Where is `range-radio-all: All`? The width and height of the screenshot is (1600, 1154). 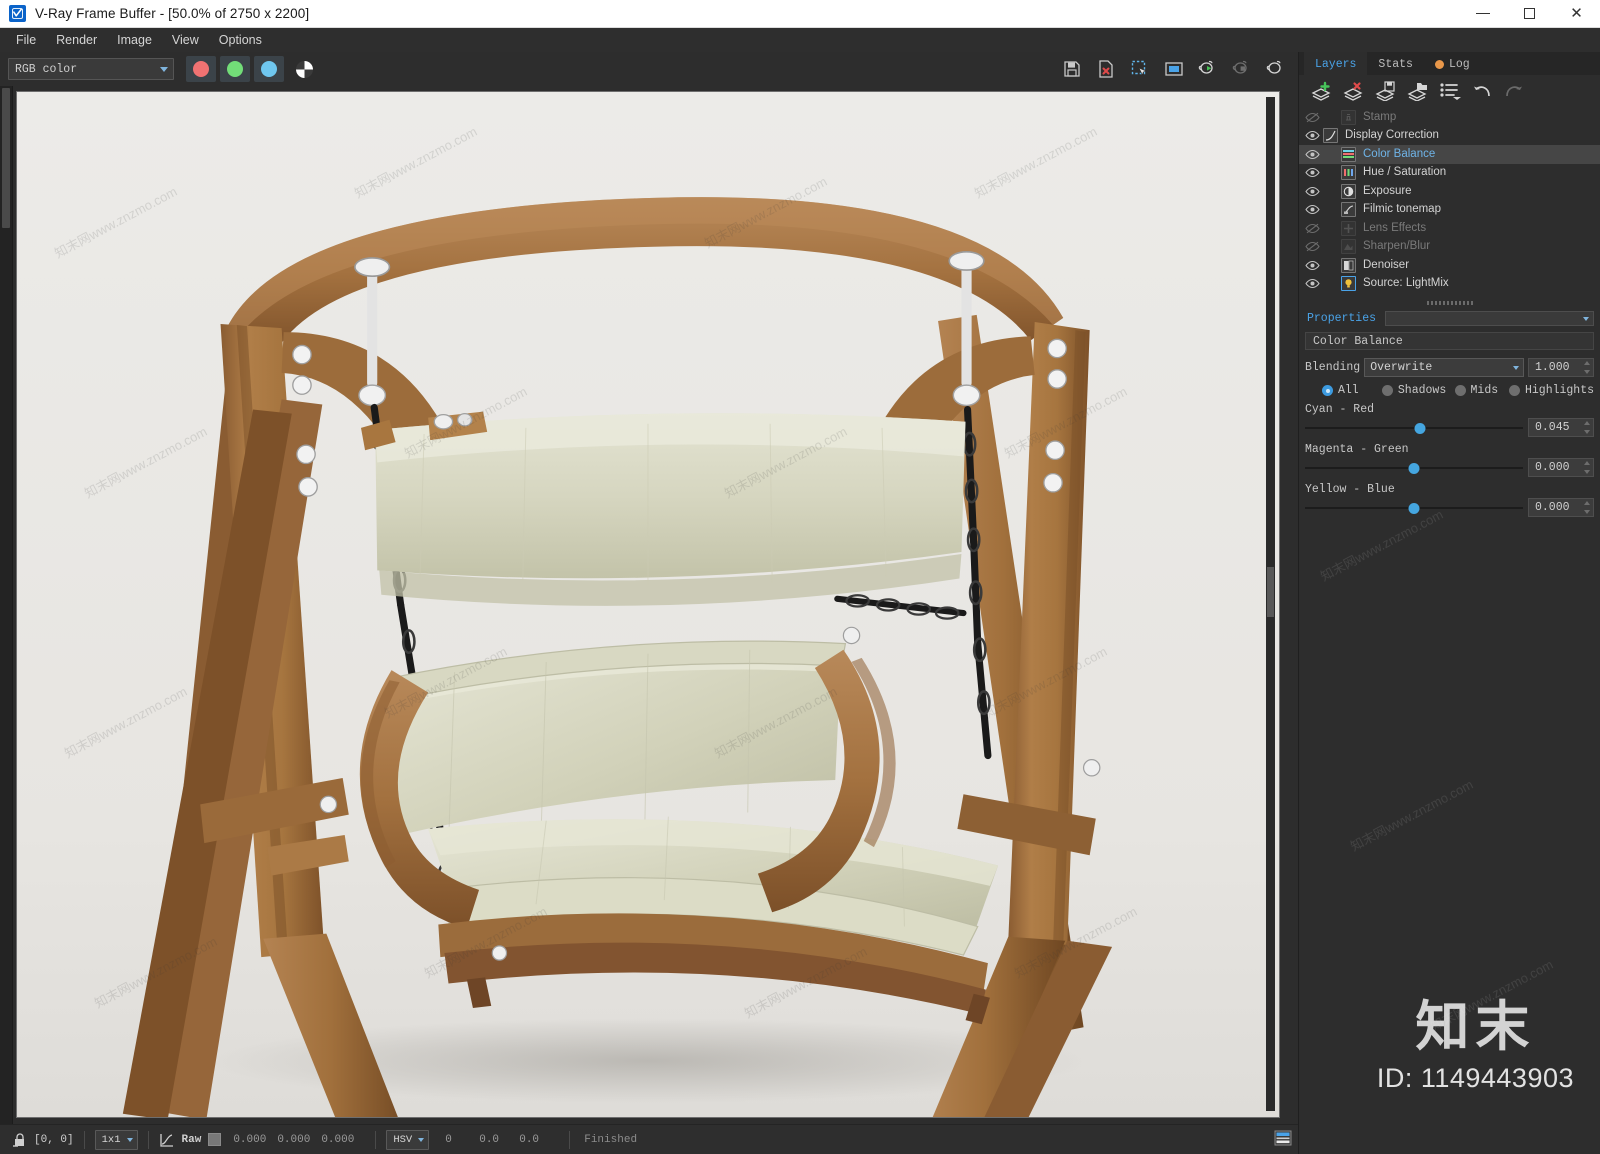 range-radio-all: All is located at coordinates (1352, 390).